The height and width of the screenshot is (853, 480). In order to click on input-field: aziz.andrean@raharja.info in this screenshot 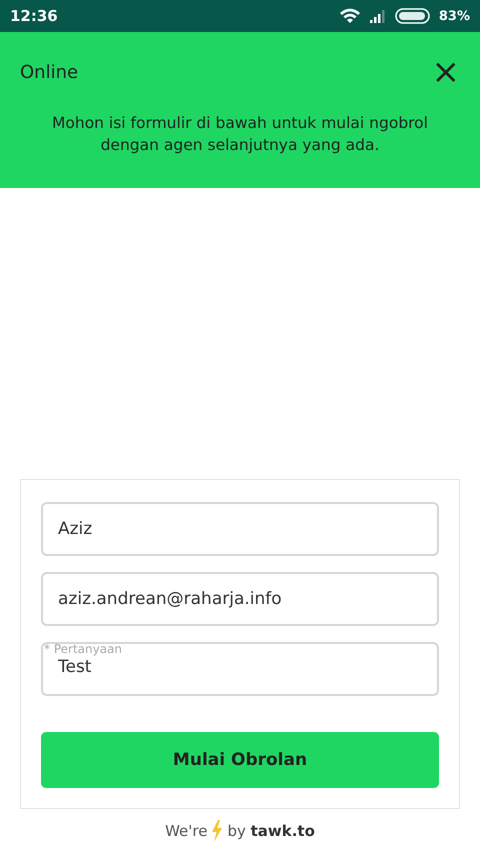, I will do `click(240, 599)`.